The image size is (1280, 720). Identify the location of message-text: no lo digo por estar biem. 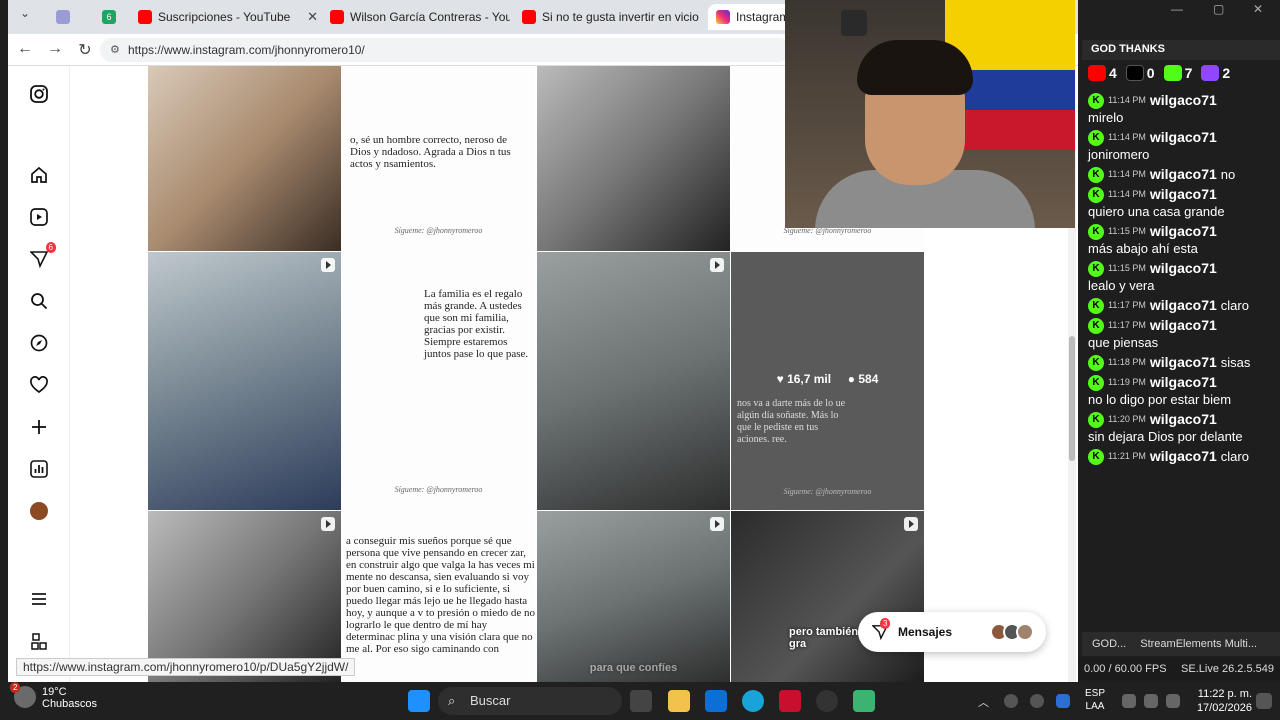
(1160, 399).